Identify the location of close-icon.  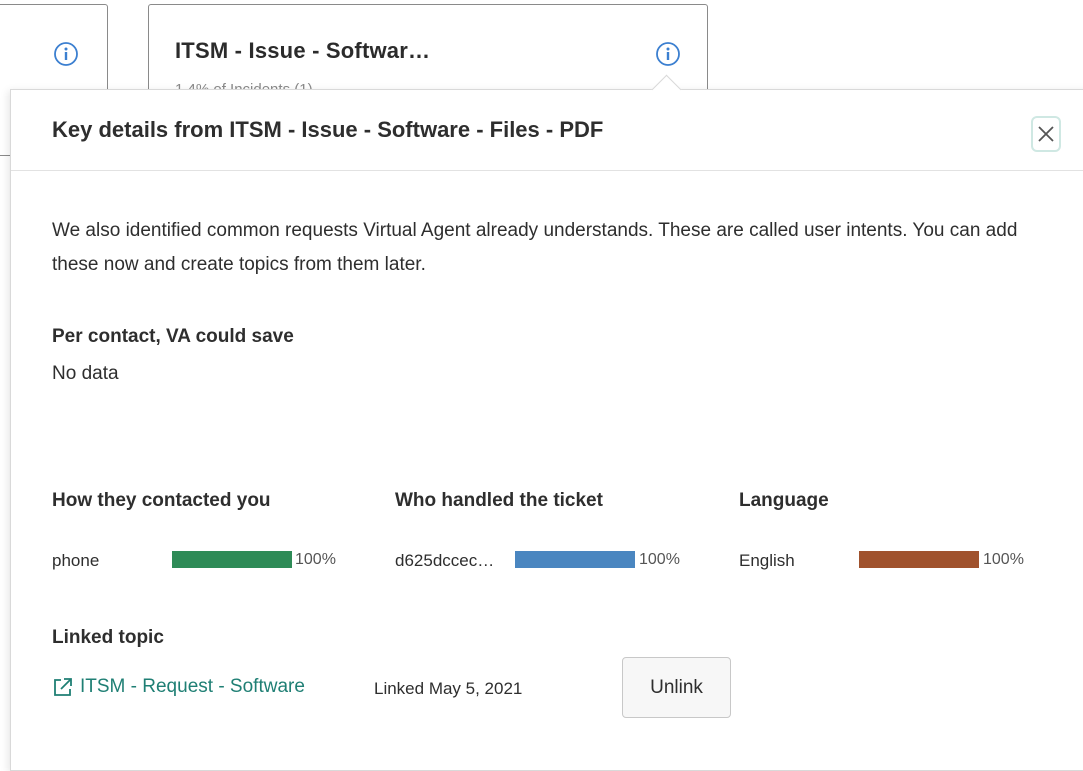
(1046, 134).